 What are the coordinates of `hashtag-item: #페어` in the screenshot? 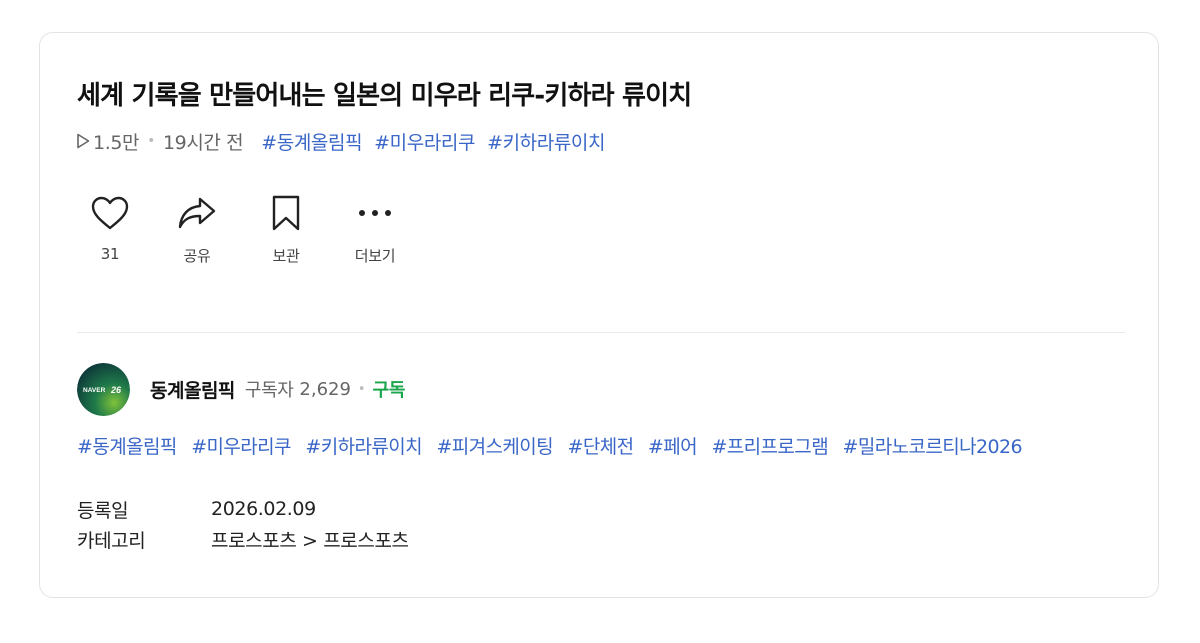 It's located at (673, 447).